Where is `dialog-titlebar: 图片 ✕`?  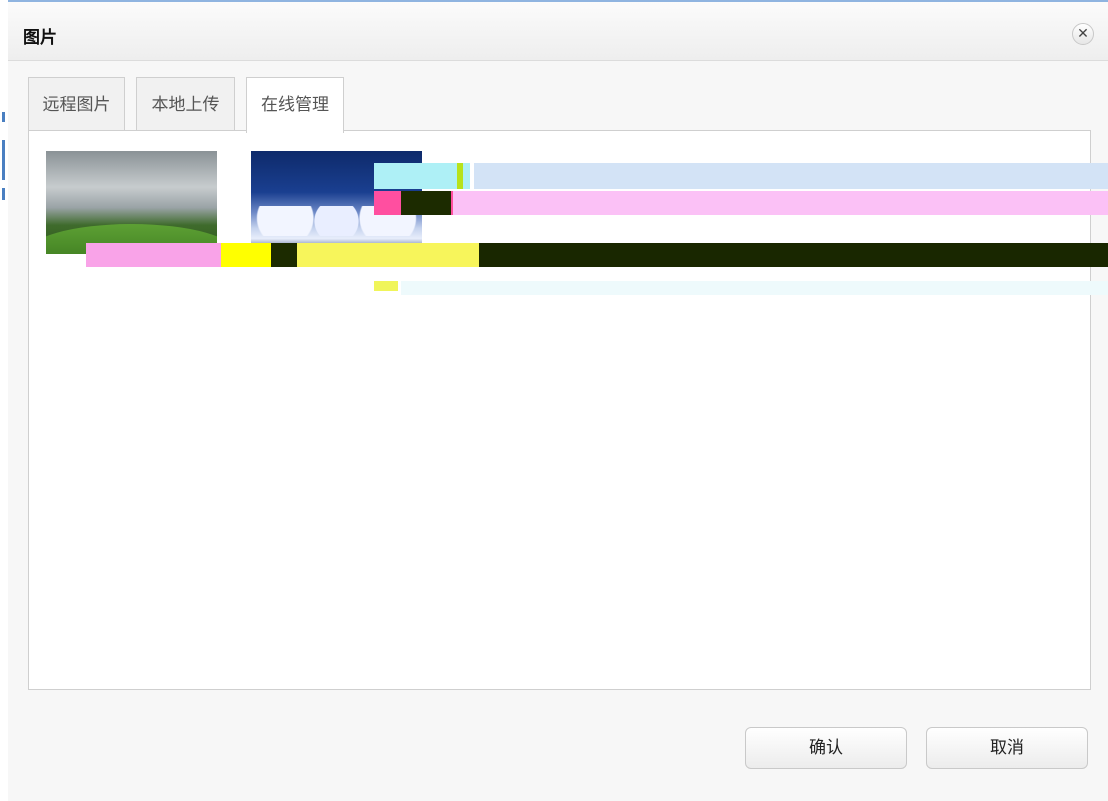 dialog-titlebar: 图片 ✕ is located at coordinates (558, 31).